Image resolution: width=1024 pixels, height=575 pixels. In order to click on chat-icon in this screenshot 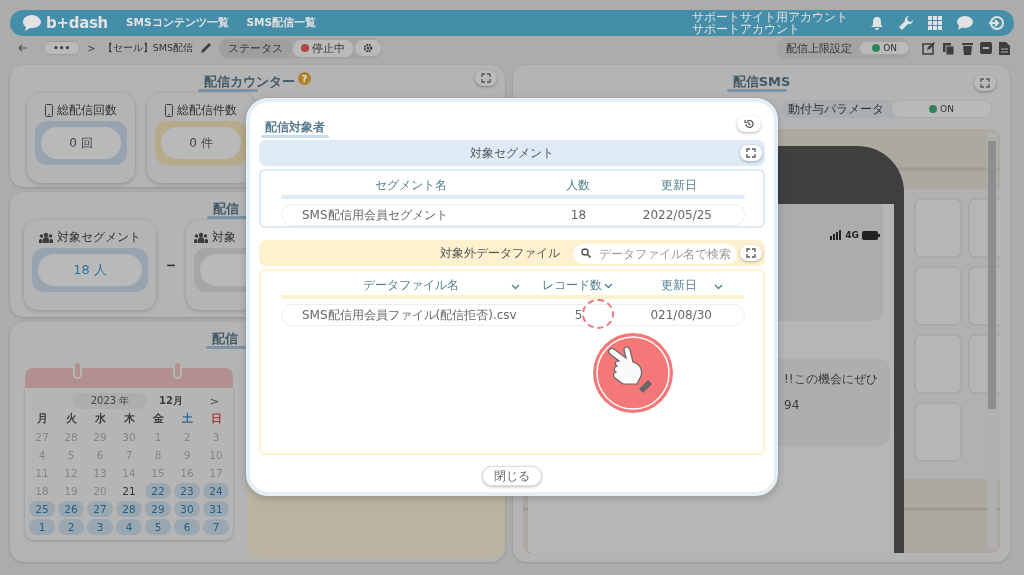, I will do `click(965, 23)`.